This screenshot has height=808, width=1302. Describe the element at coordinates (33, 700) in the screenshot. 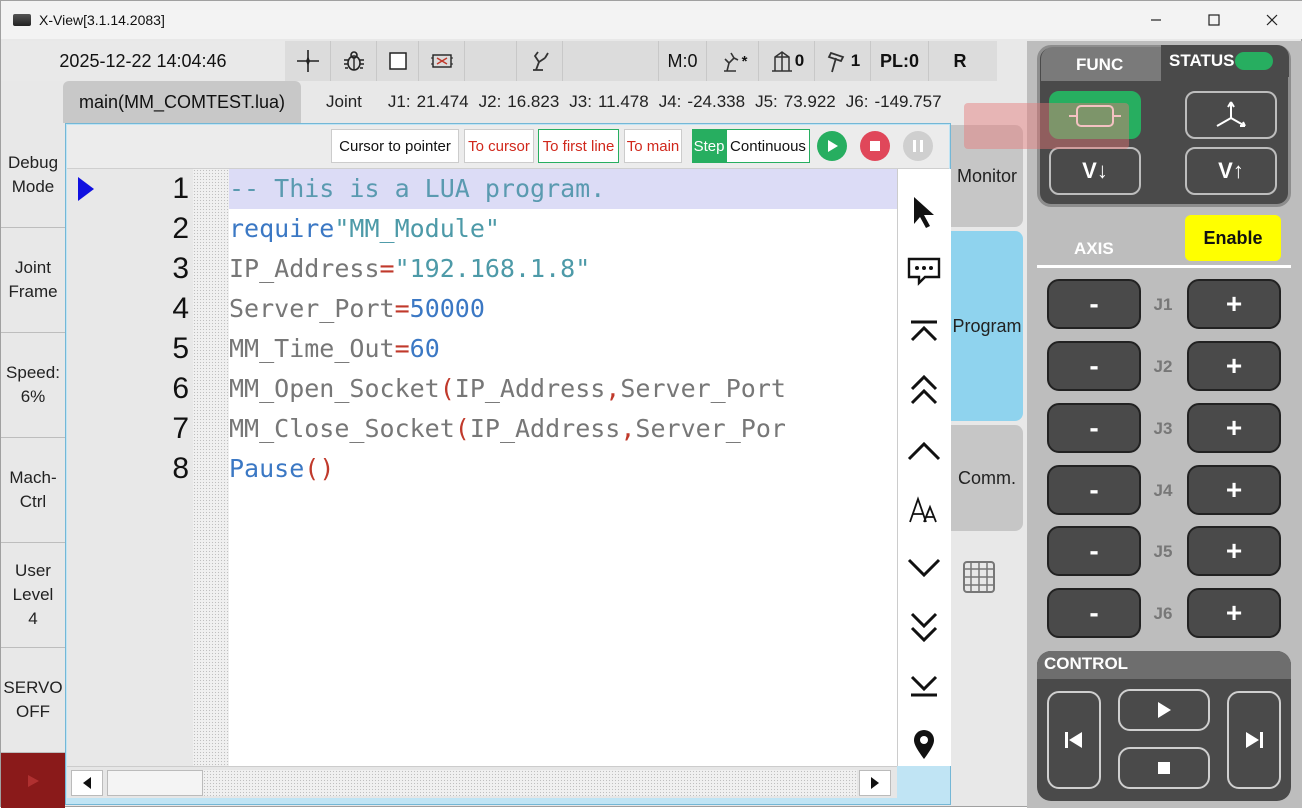

I see `sidebar-item-servo: SERVO OFF` at that location.